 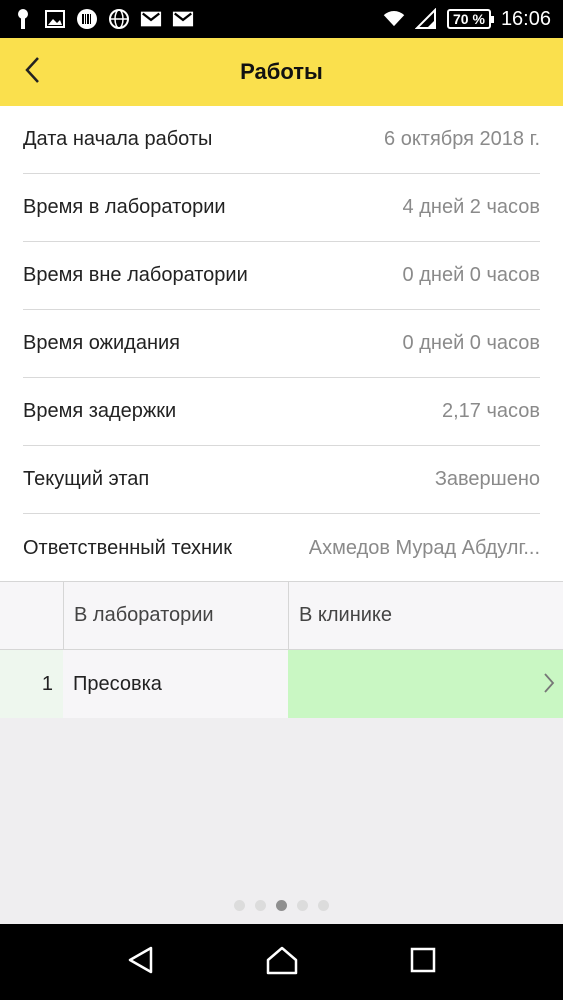 I want to click on row-number: 1, so click(x=31, y=684).